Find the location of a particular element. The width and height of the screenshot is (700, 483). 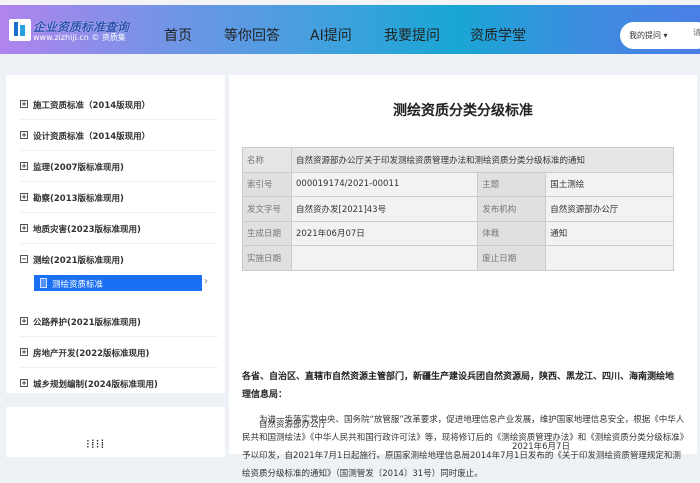

field-value: 通知 is located at coordinates (609, 233).